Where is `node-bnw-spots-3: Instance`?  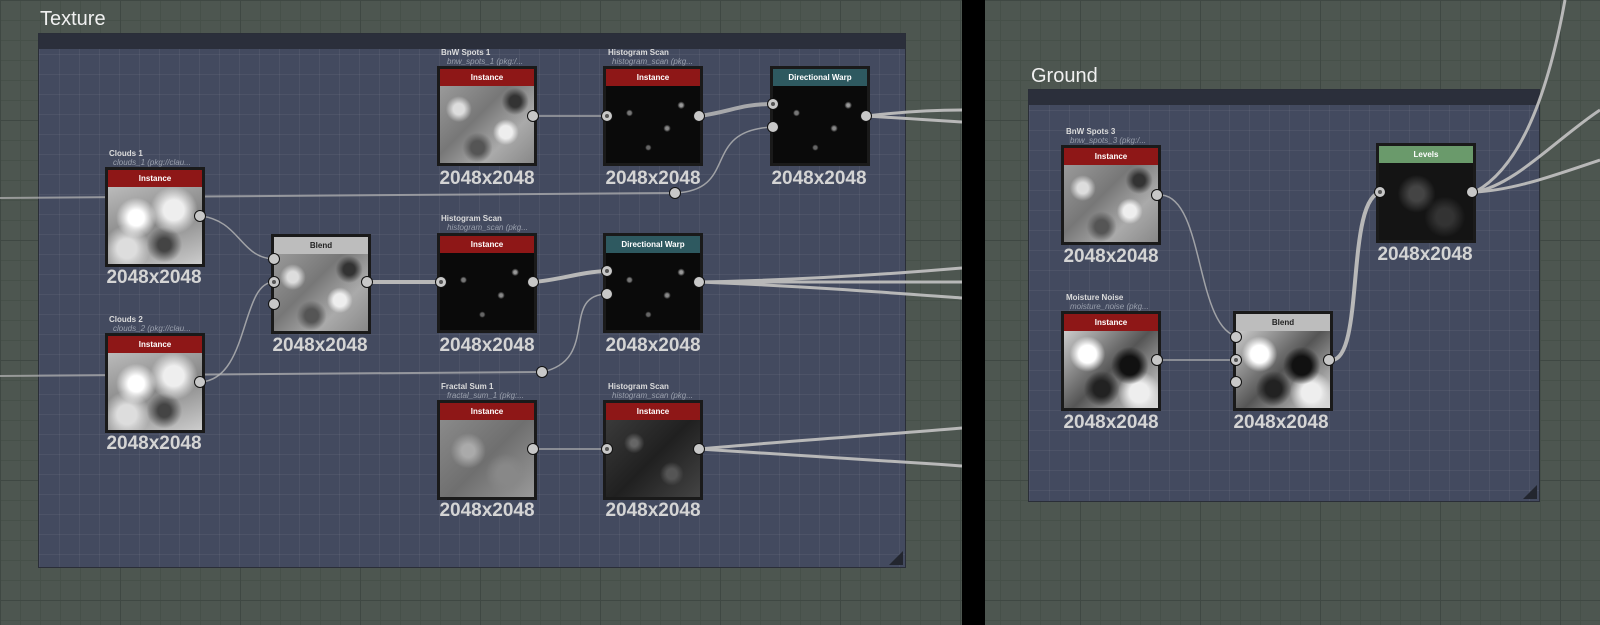 node-bnw-spots-3: Instance is located at coordinates (1111, 195).